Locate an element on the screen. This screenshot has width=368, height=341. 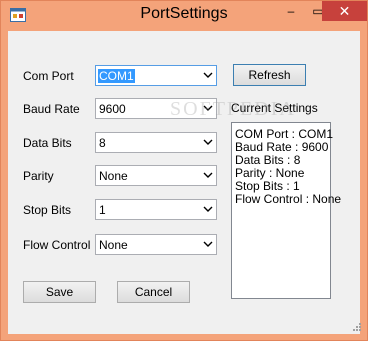
stop-bits-value: 1 is located at coordinates (102, 210).